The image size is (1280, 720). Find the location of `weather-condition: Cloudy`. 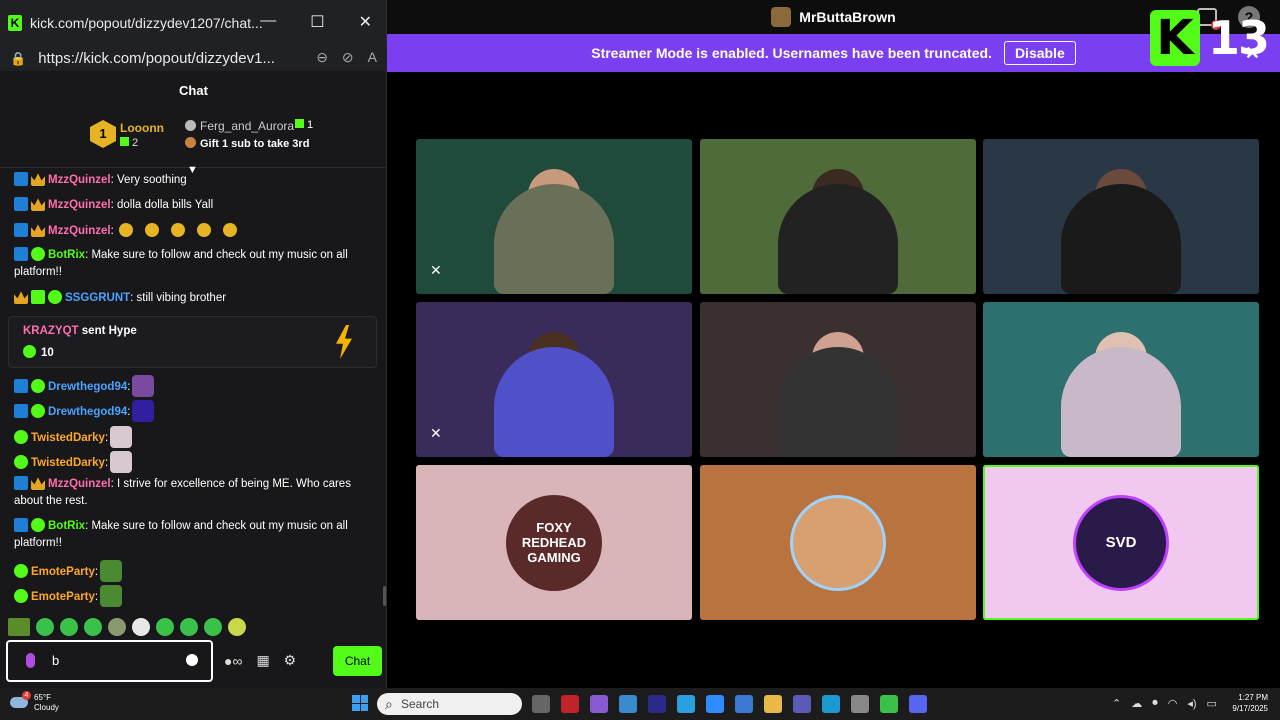

weather-condition: Cloudy is located at coordinates (46, 707).